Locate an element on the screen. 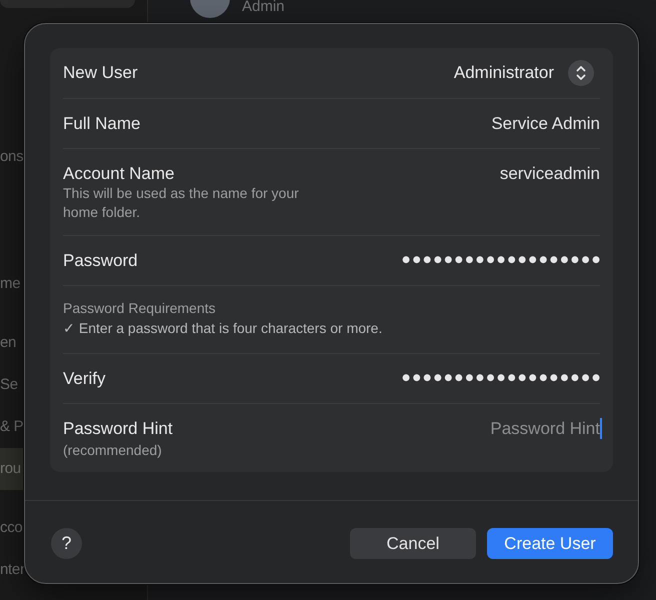 Image resolution: width=656 pixels, height=600 pixels. field-label: Password is located at coordinates (100, 260).